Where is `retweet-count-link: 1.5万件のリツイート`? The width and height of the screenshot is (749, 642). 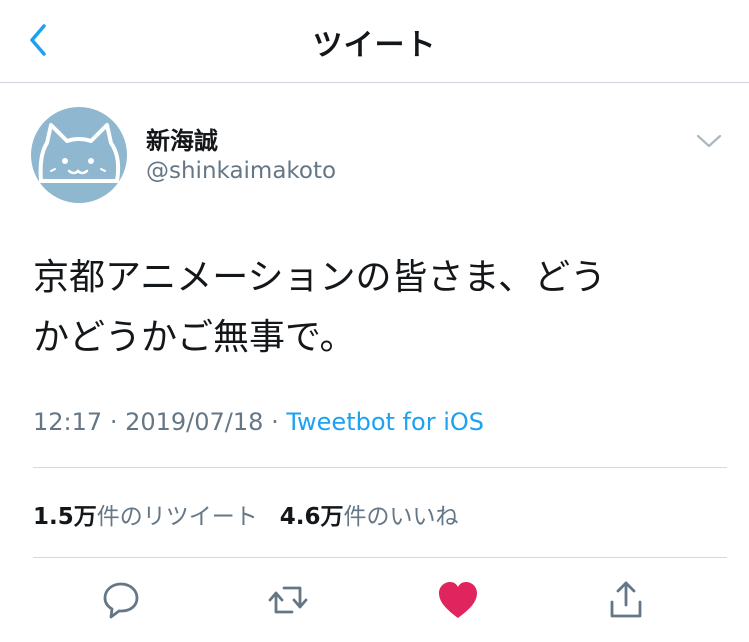 retweet-count-link: 1.5万件のリツイート is located at coordinates (145, 517).